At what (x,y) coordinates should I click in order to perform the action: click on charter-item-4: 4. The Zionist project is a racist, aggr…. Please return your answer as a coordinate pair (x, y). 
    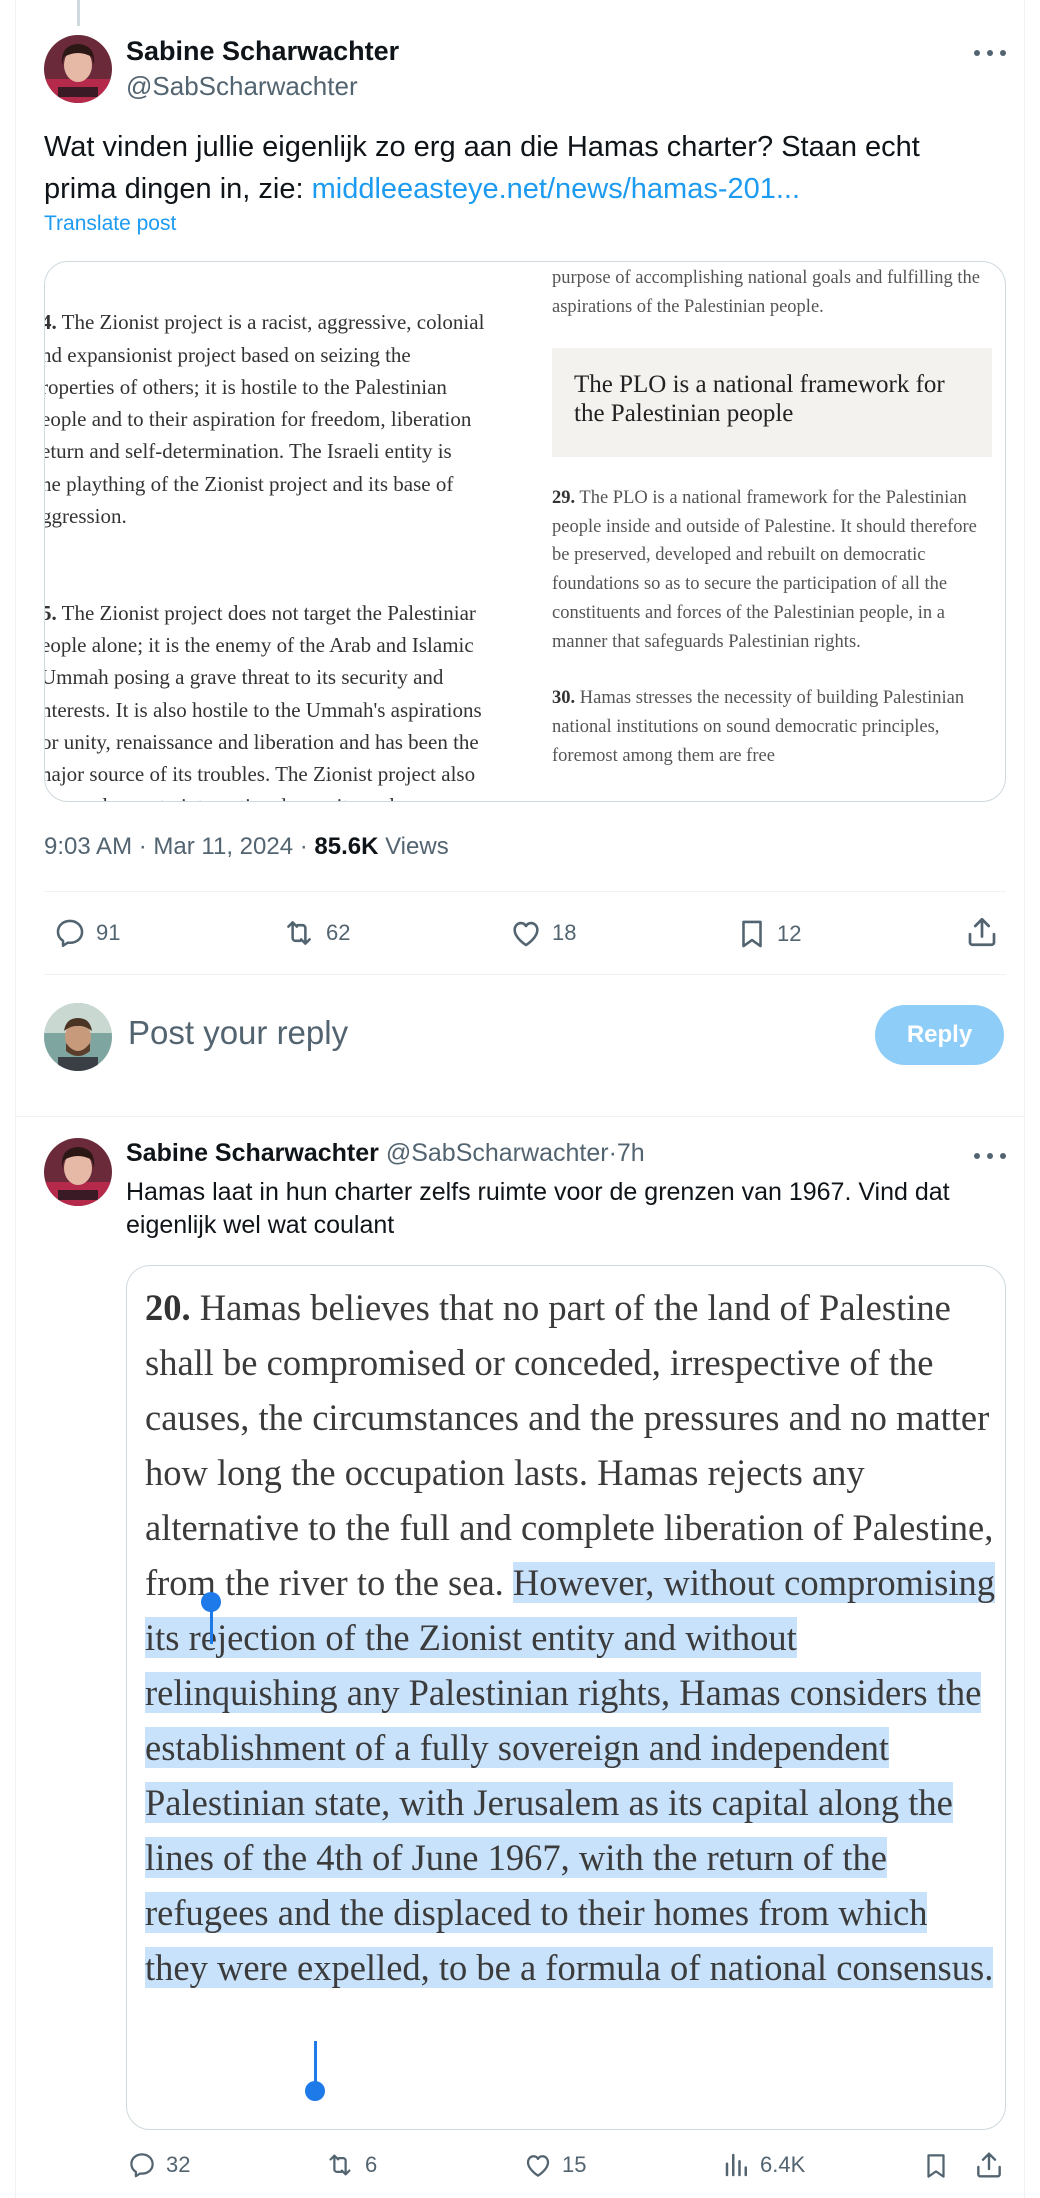
    Looking at the image, I should click on (297, 419).